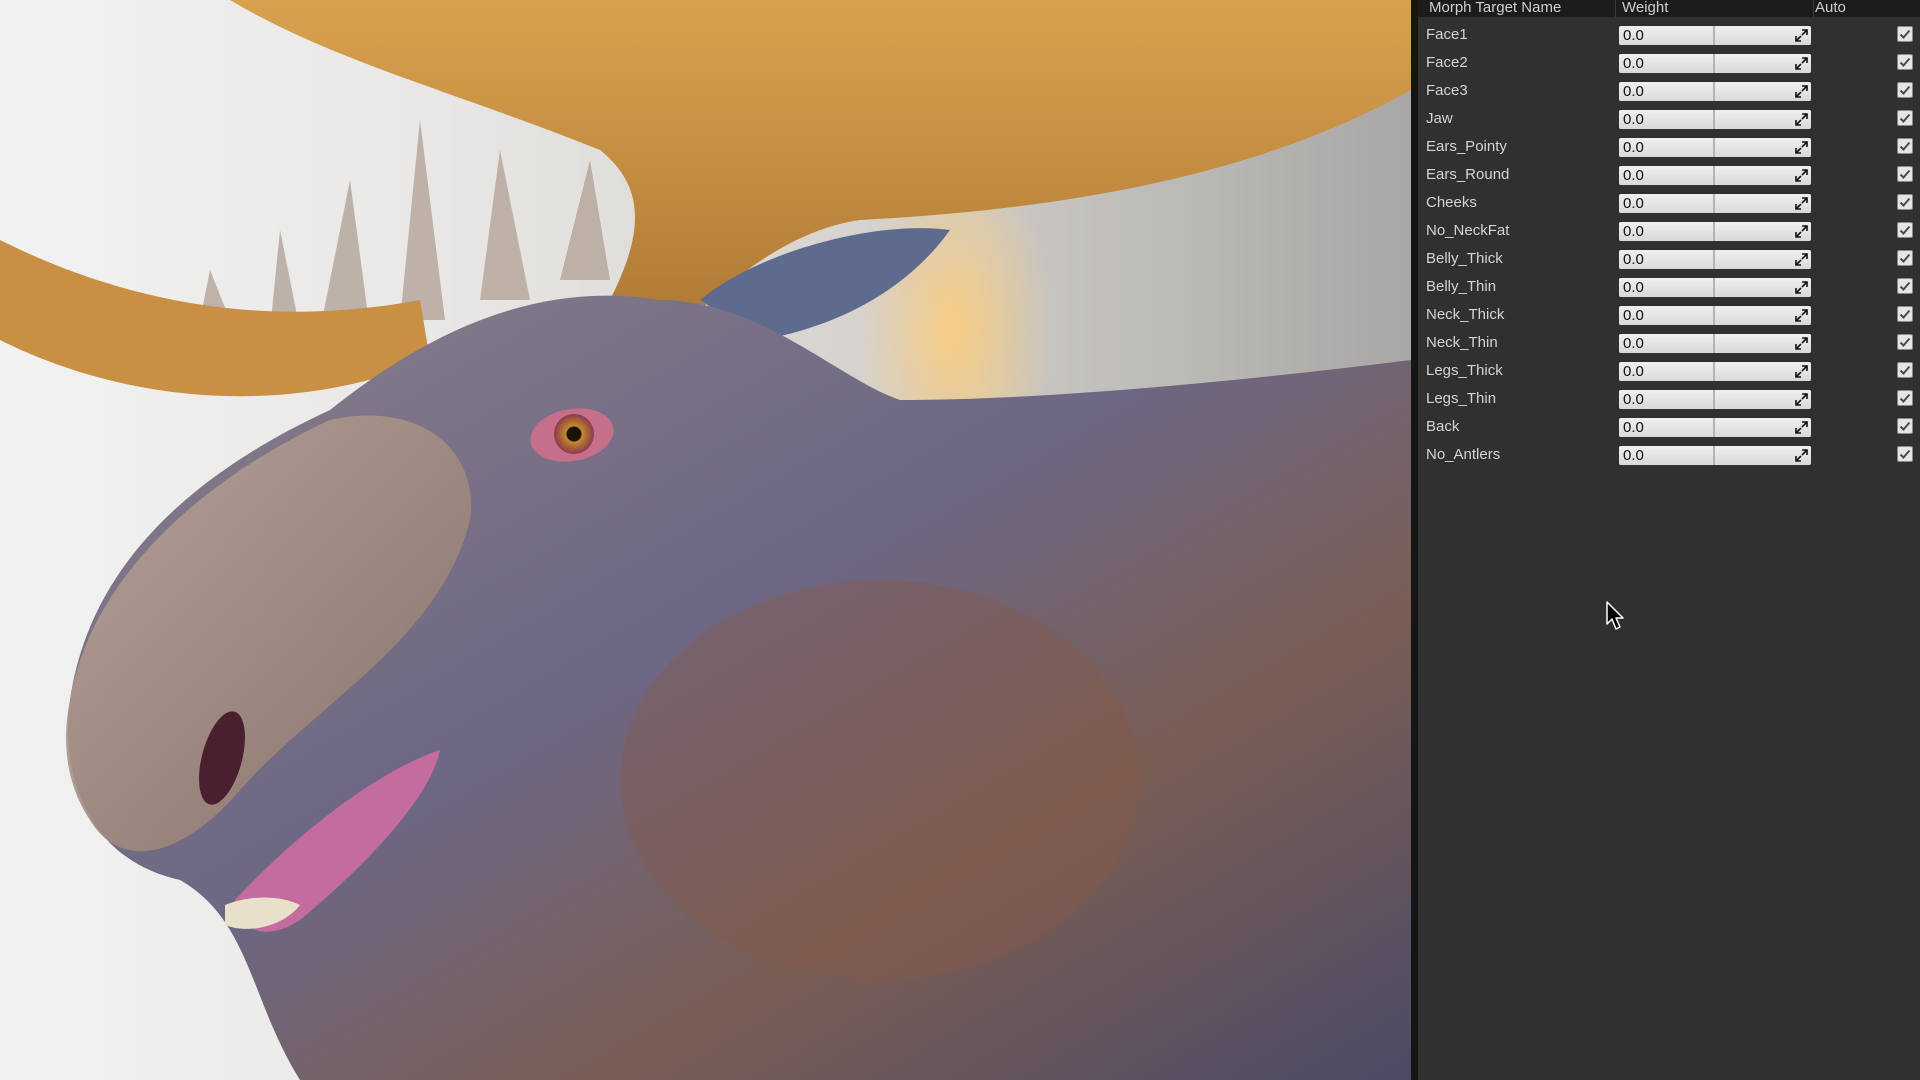  What do you see at coordinates (1495, 8) in the screenshot?
I see `column-header-name: Morph Target Name` at bounding box center [1495, 8].